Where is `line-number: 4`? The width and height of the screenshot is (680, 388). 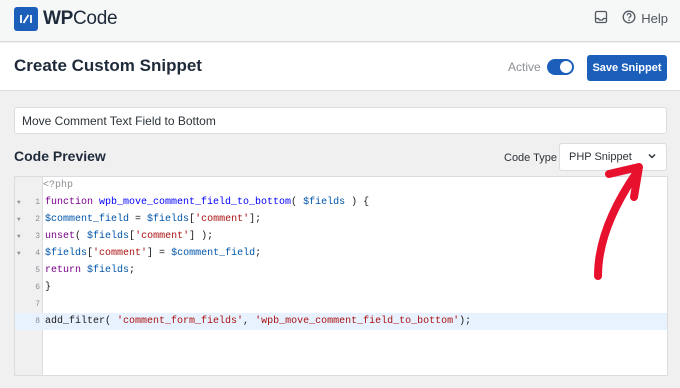
line-number: 4 is located at coordinates (37, 253).